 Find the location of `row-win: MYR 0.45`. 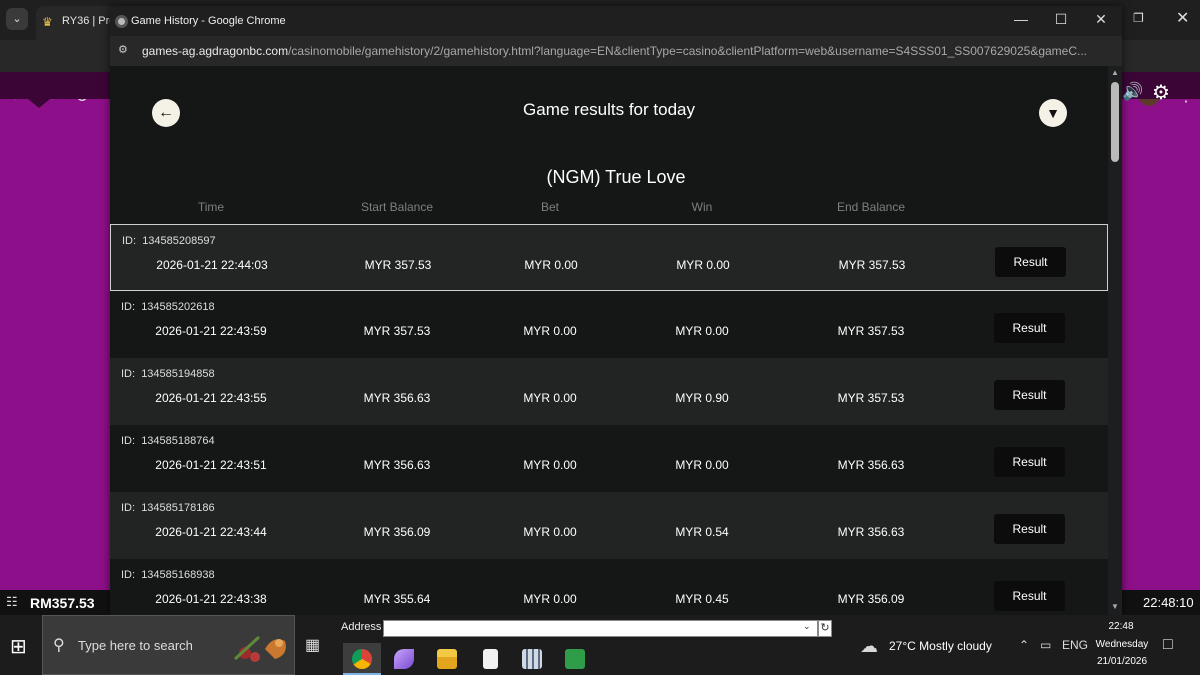

row-win: MYR 0.45 is located at coordinates (702, 599).